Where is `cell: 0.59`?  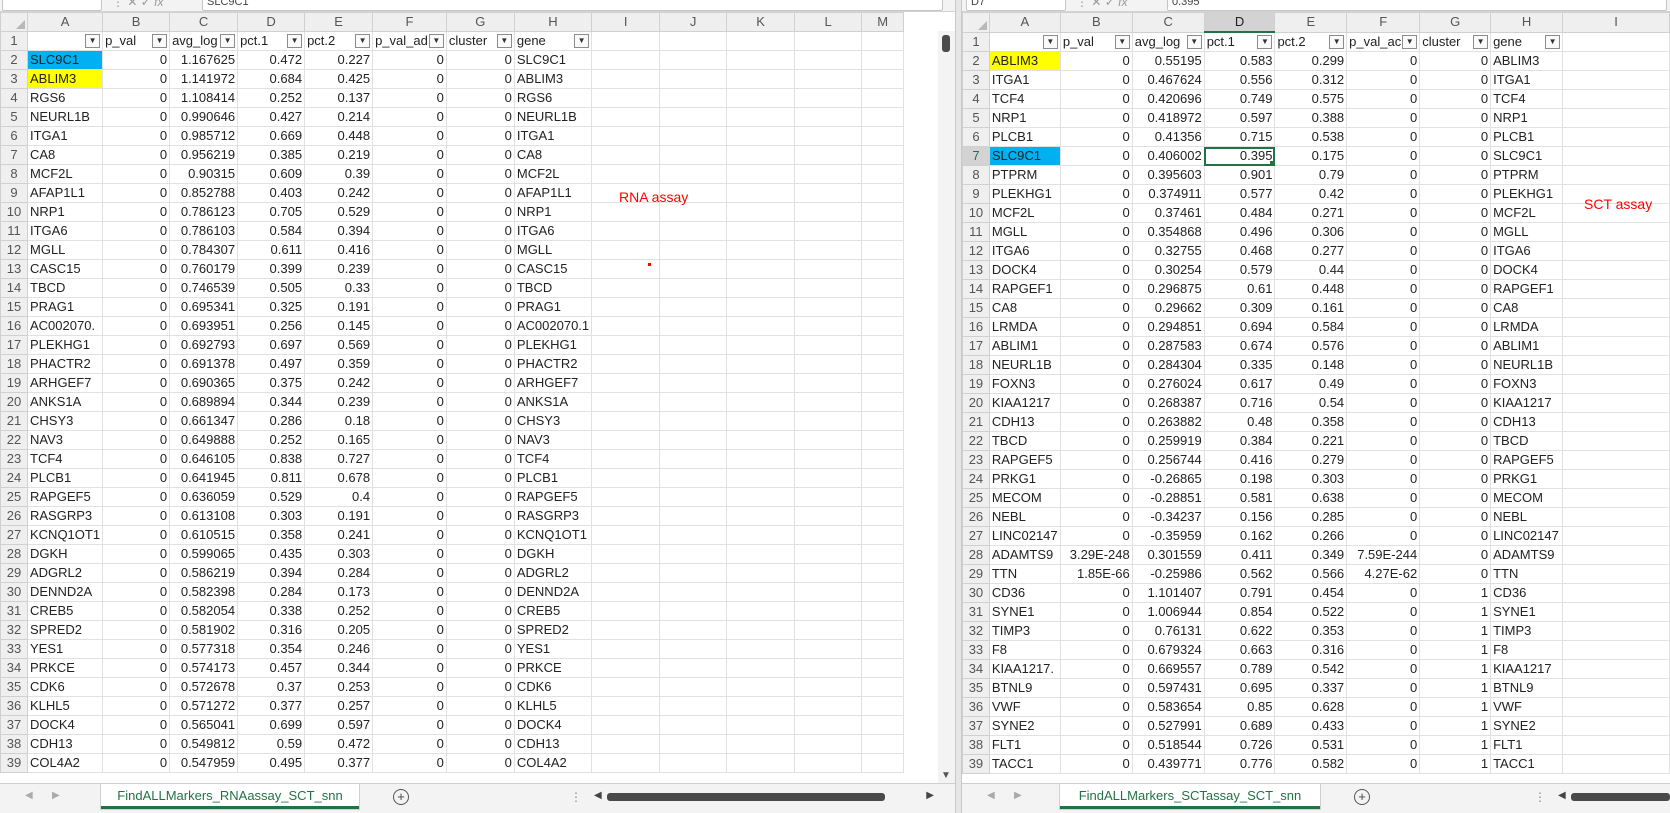 cell: 0.59 is located at coordinates (271, 744).